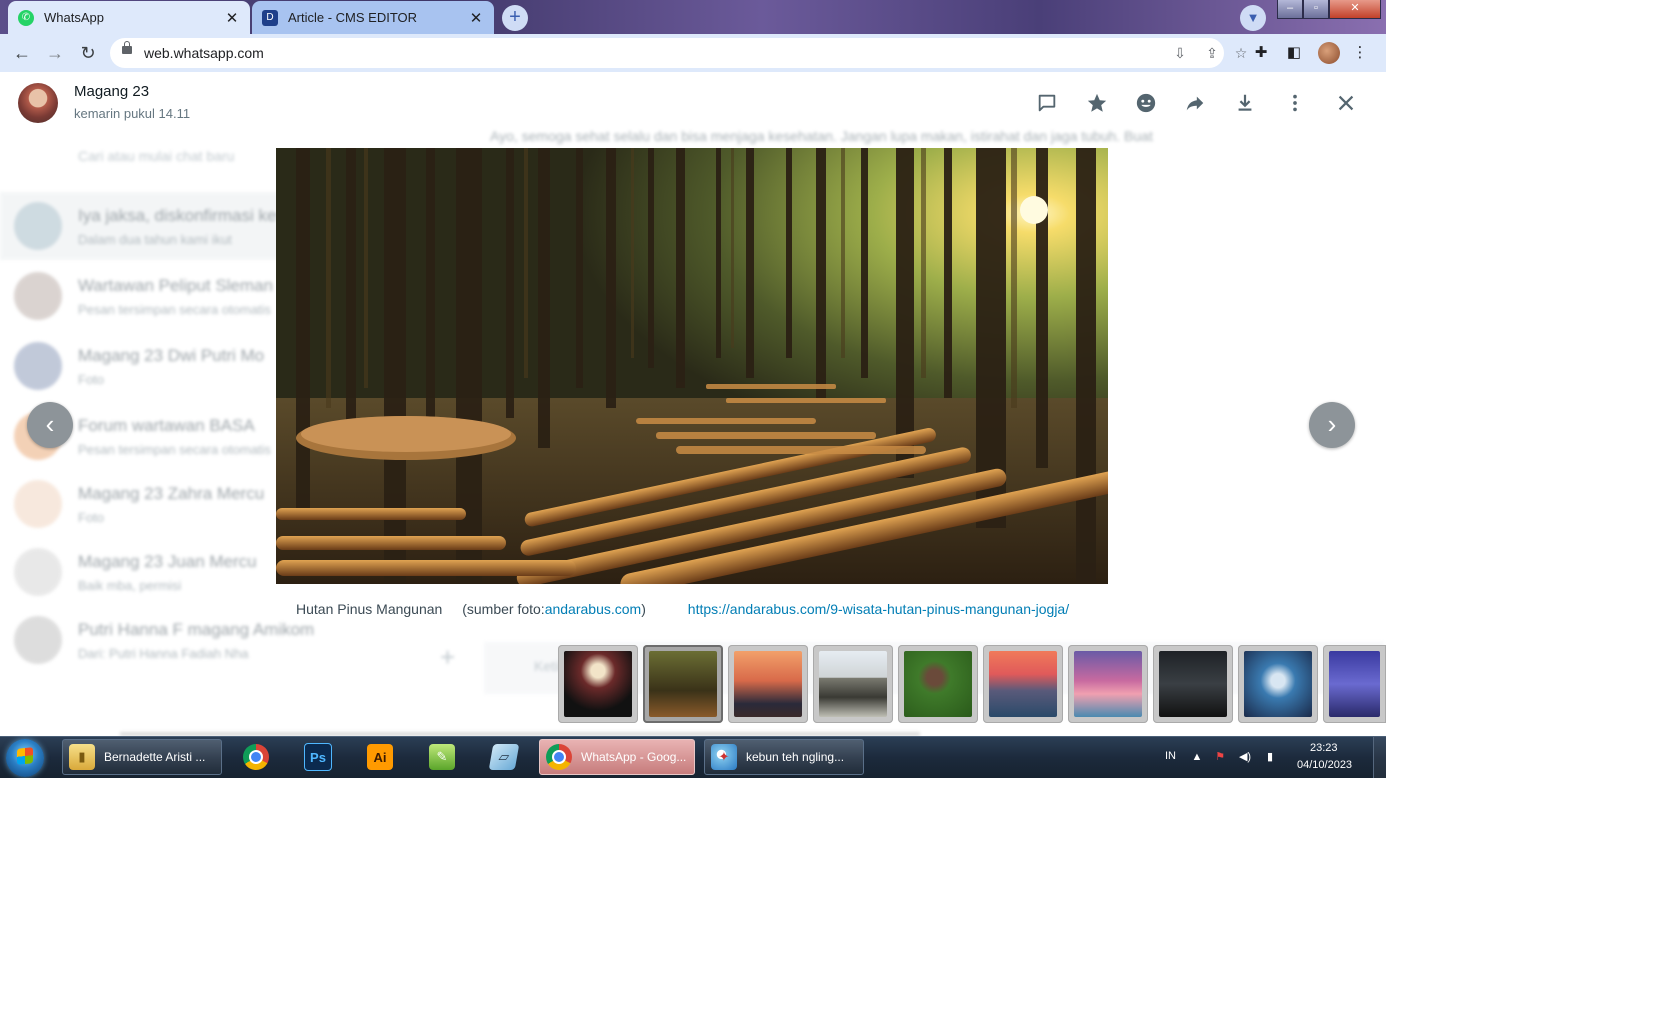 This screenshot has height=1032, width=1678. I want to click on back-arrow-icon: ←, so click(22, 53).